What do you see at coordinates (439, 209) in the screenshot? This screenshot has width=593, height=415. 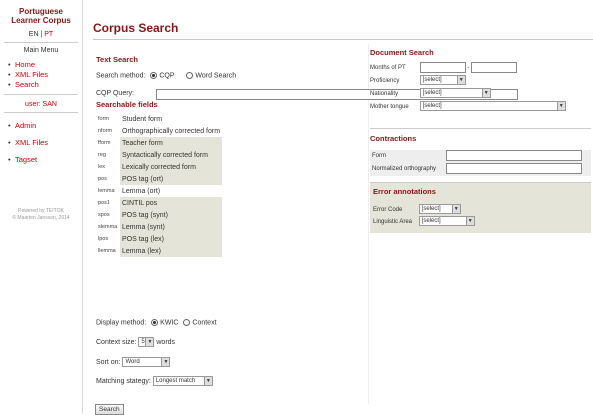 I see `error-code-select: [select] ▼` at bounding box center [439, 209].